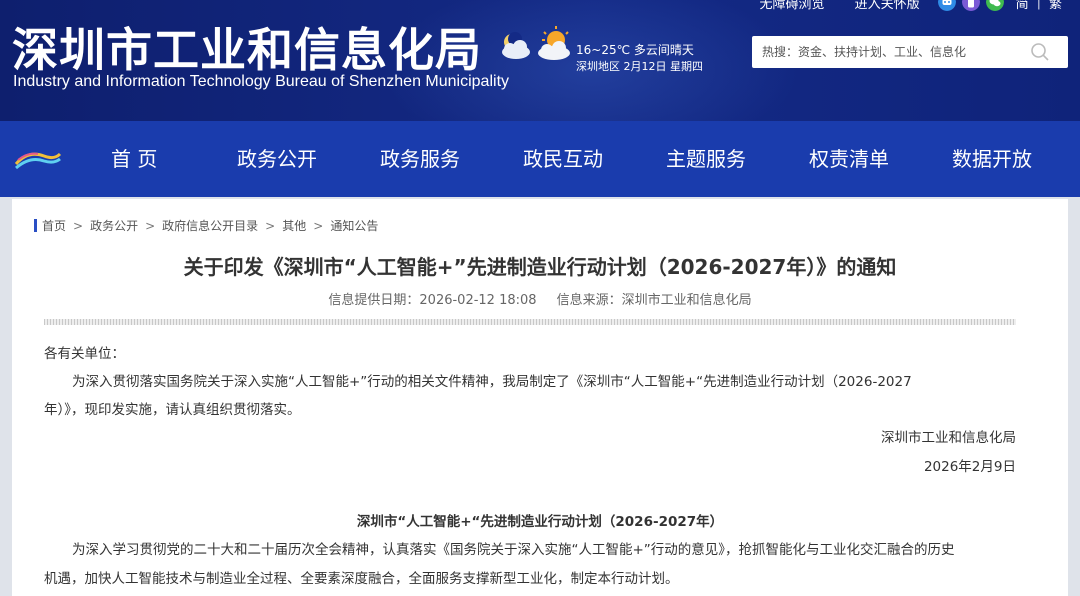  Describe the element at coordinates (277, 159) in the screenshot. I see `nav-gov-affairs-public: 政务公开` at that location.